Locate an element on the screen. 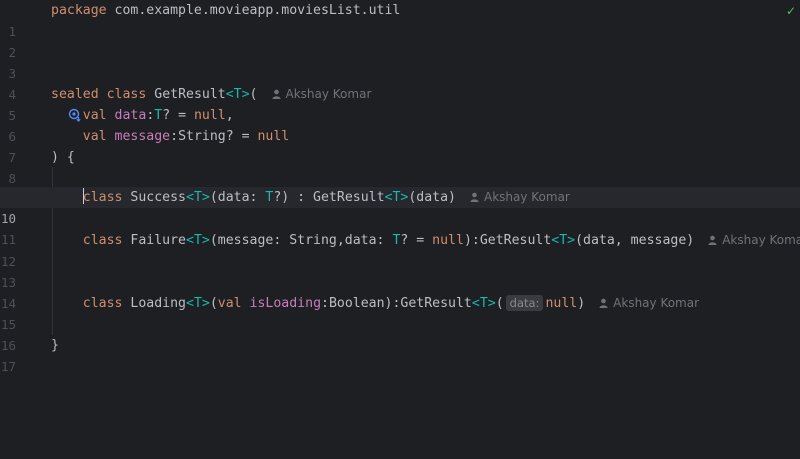 Image resolution: width=800 pixels, height=459 pixels. editor-line-9: 9 is located at coordinates (400, 187).